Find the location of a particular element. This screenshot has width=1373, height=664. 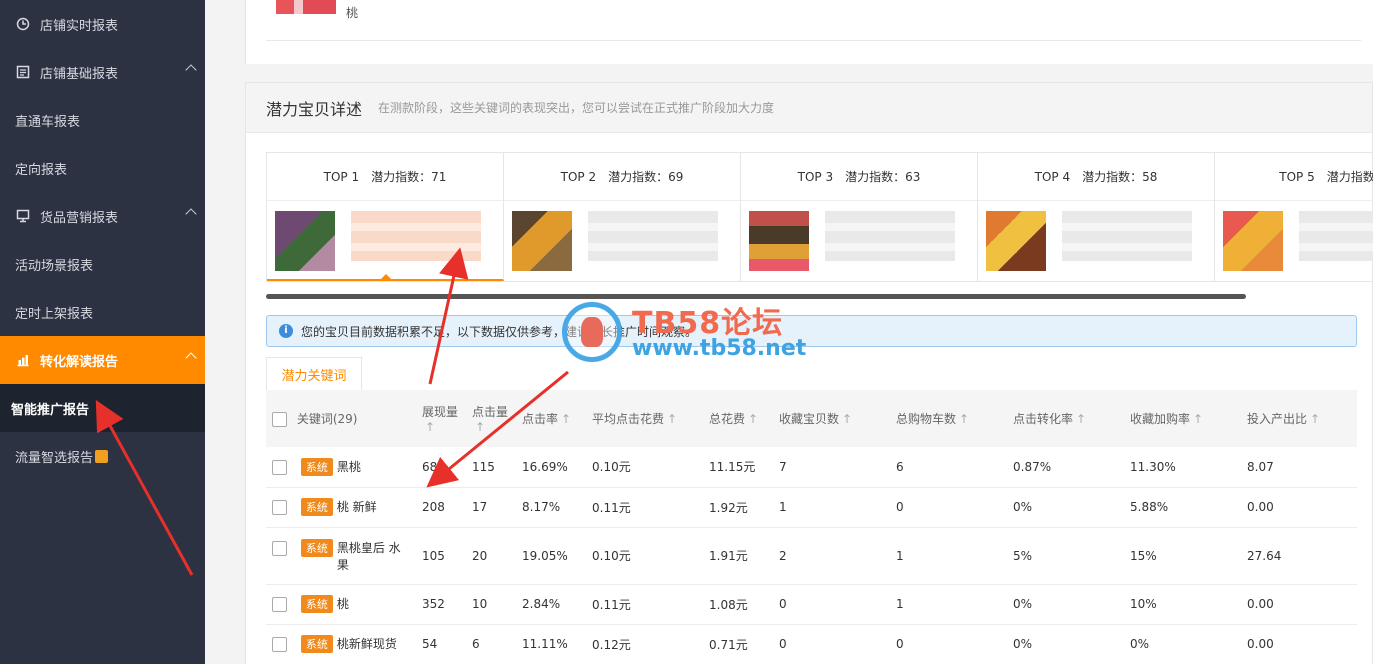

sidebar-item-targeting: 定向报表 is located at coordinates (102, 168).